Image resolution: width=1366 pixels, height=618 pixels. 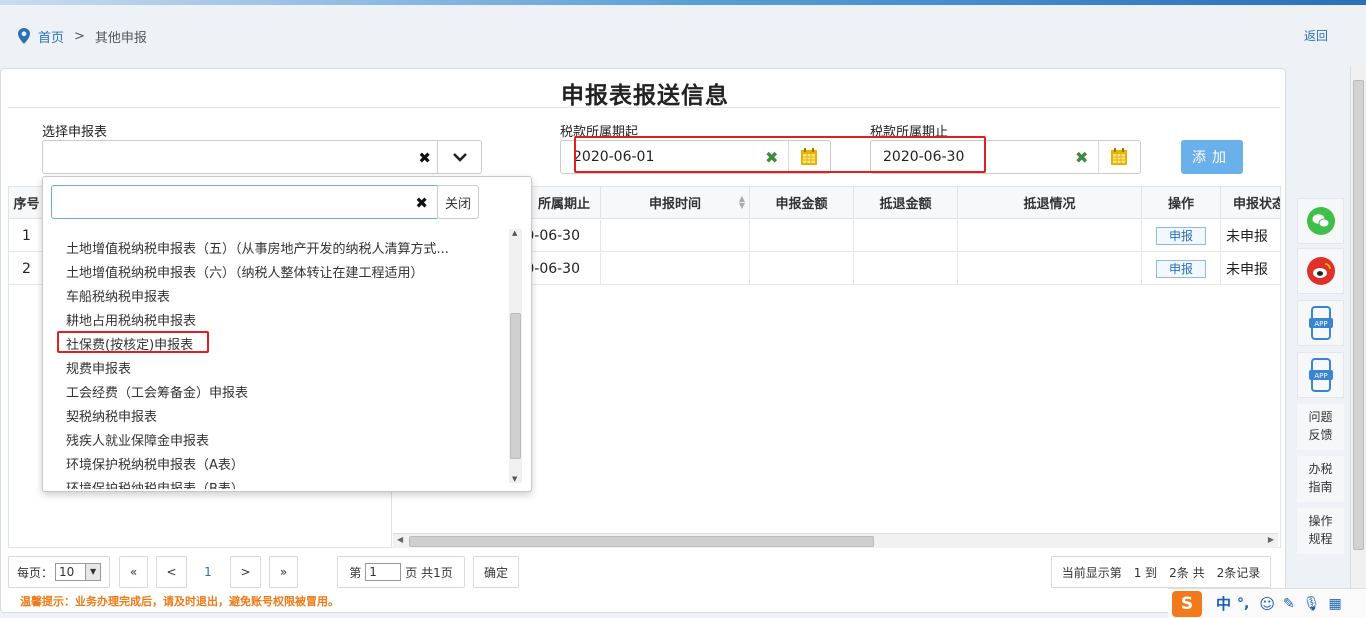 What do you see at coordinates (514, 233) in the screenshot?
I see `scroll-up-arrow-icon: ▲` at bounding box center [514, 233].